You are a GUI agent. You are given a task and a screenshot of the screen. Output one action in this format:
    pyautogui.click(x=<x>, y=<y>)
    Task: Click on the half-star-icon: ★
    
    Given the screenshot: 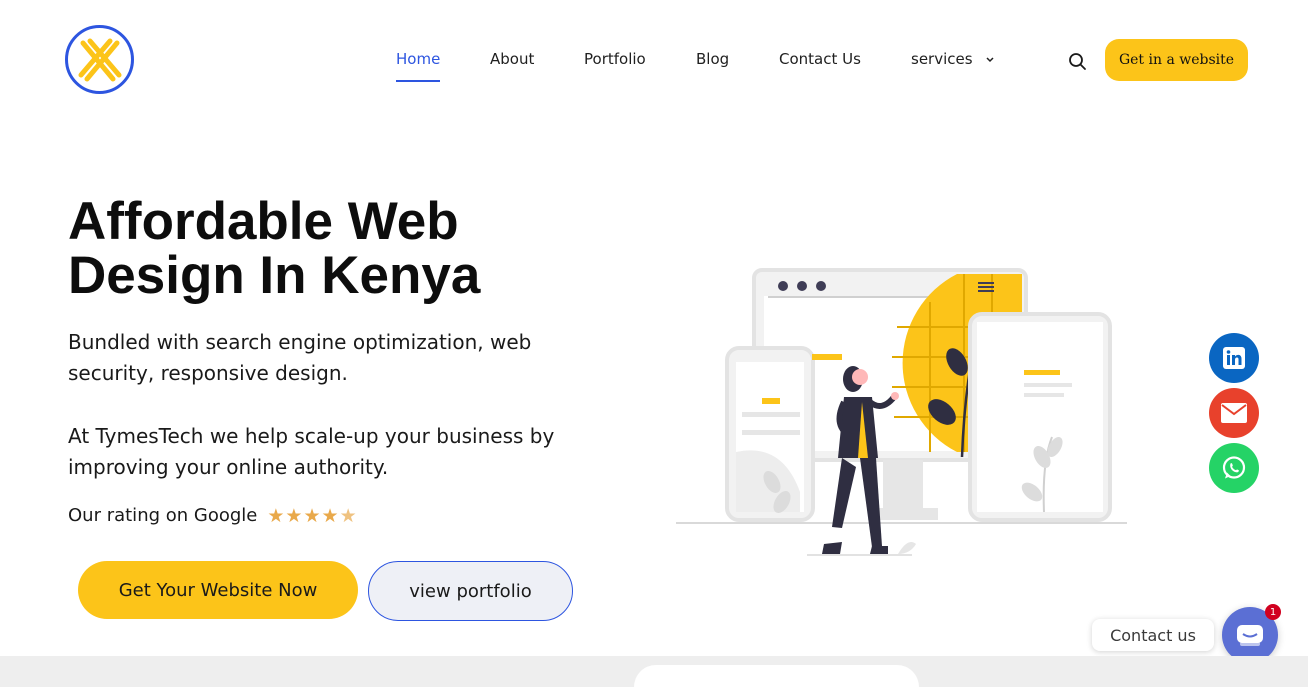 What is the action you would take?
    pyautogui.click(x=348, y=515)
    